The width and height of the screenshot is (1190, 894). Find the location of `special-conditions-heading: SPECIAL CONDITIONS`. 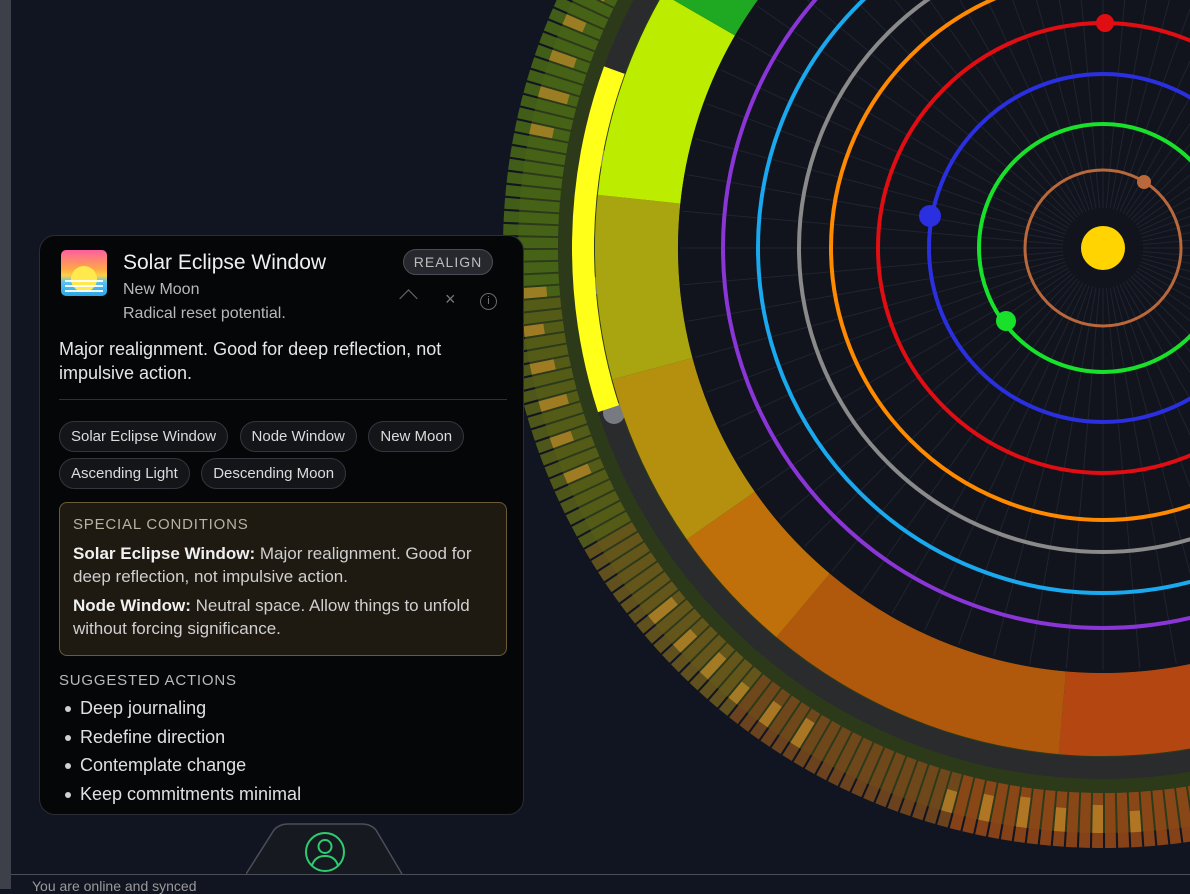

special-conditions-heading: SPECIAL CONDITIONS is located at coordinates (161, 524).